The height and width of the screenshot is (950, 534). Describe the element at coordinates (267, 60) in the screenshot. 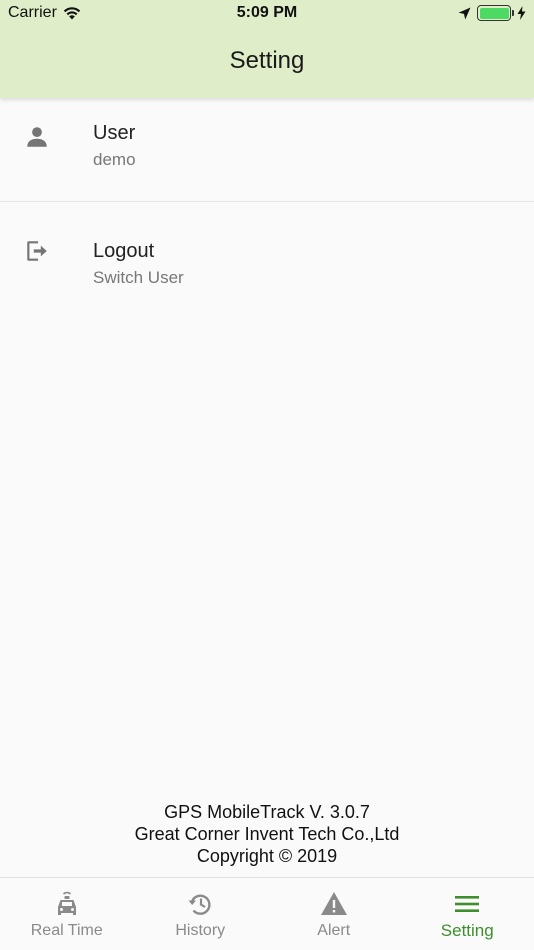

I see `page-title: Setting` at that location.